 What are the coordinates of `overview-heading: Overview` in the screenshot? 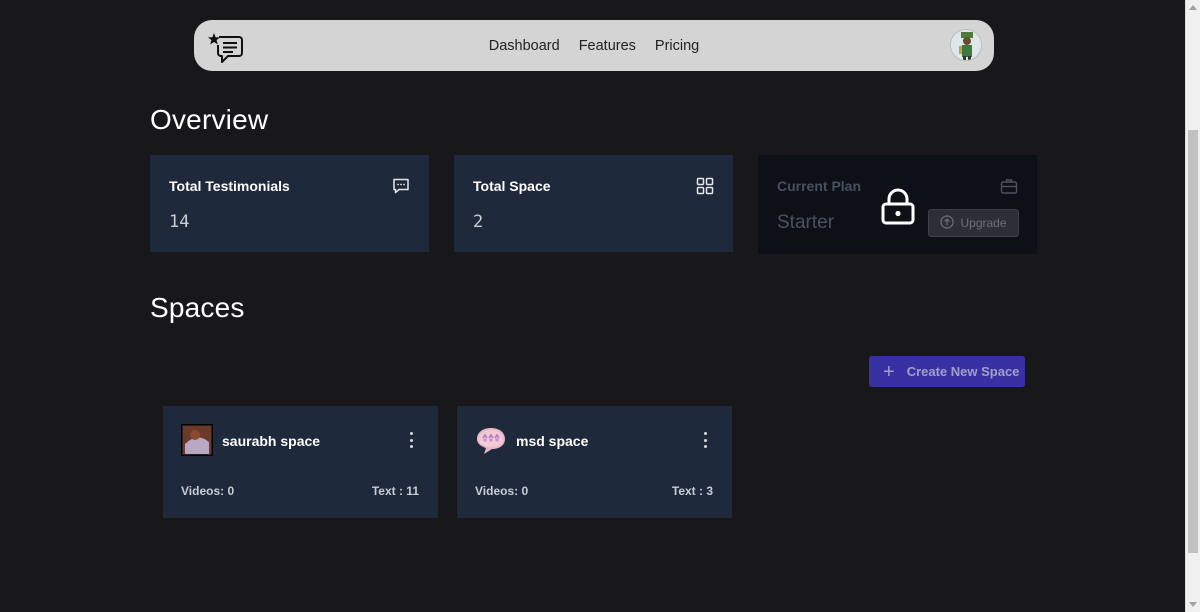 It's located at (209, 119).